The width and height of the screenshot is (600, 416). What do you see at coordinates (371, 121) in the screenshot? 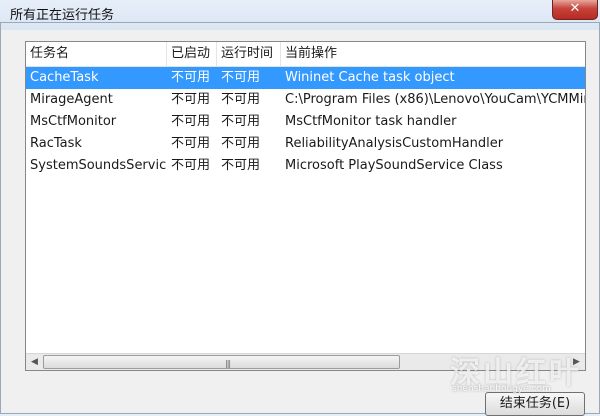
I see `task-action: MsCtfMonitor task handler` at bounding box center [371, 121].